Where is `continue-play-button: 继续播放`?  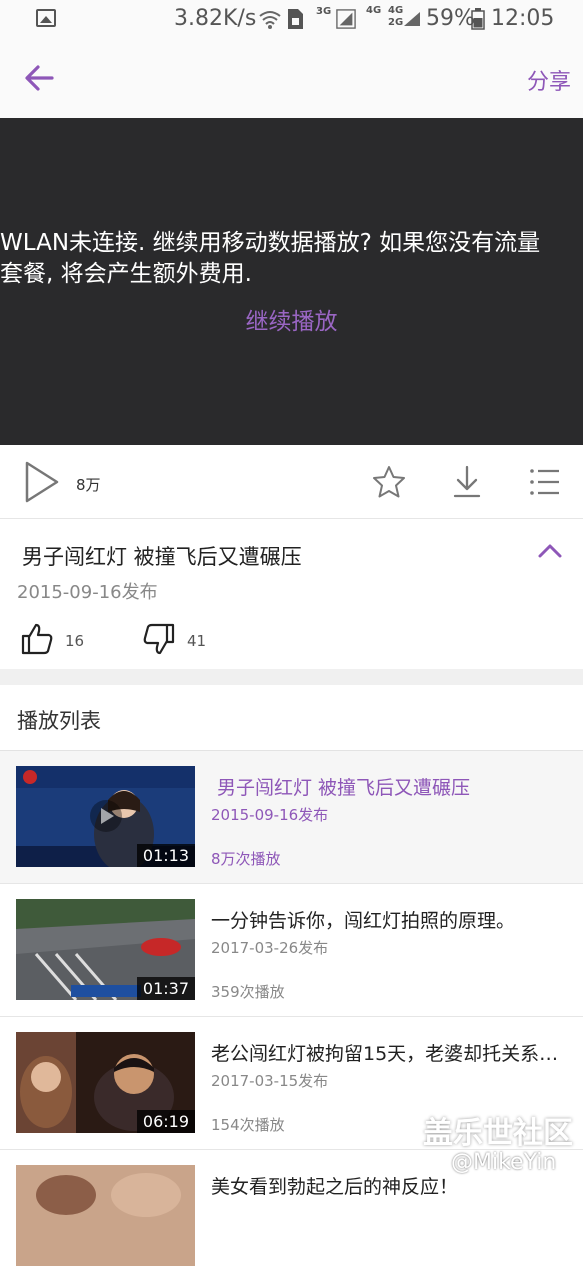
continue-play-button: 继续播放 is located at coordinates (291, 319).